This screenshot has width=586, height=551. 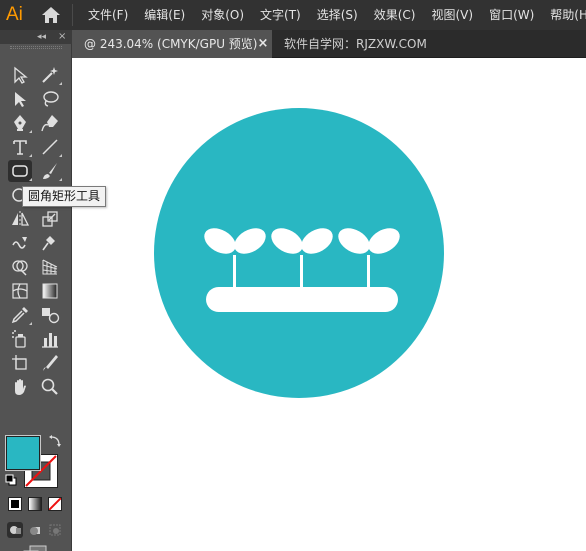 What do you see at coordinates (50, 99) in the screenshot?
I see `lasso-icon` at bounding box center [50, 99].